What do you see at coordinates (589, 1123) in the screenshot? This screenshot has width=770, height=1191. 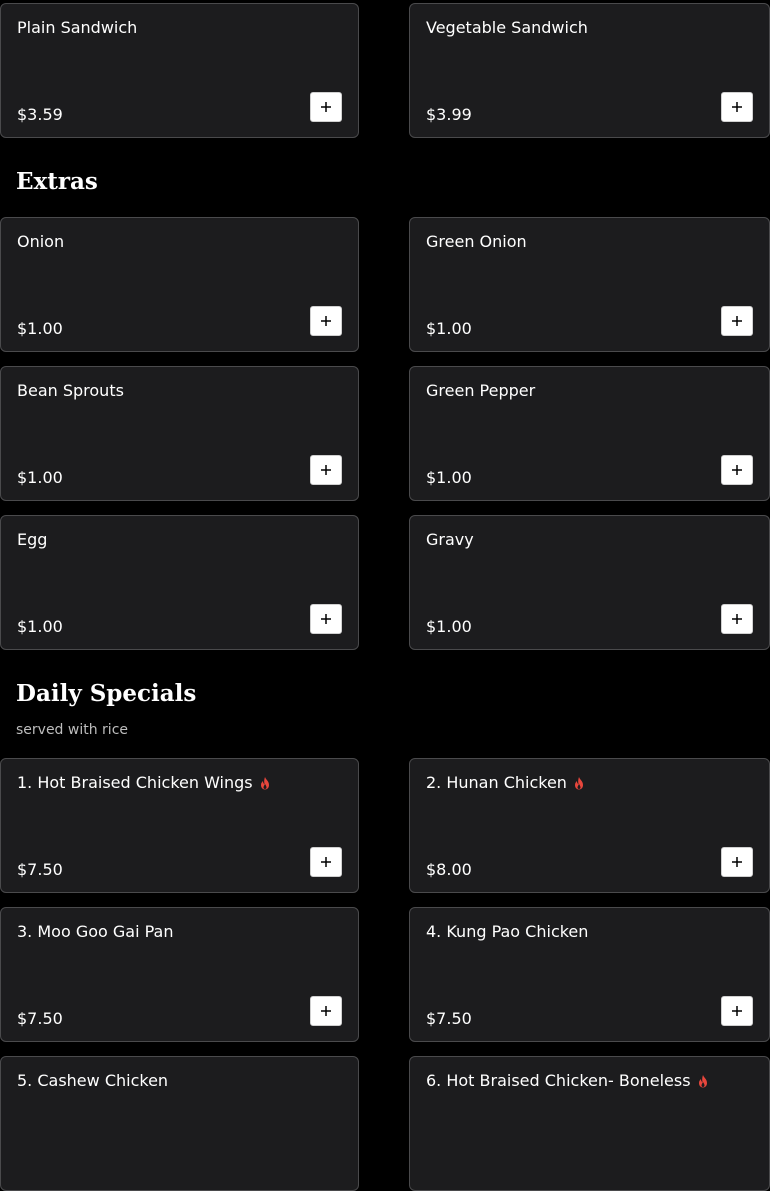 I see `menu-item-card: 6. Hot Braised Chicken- Boneless` at bounding box center [589, 1123].